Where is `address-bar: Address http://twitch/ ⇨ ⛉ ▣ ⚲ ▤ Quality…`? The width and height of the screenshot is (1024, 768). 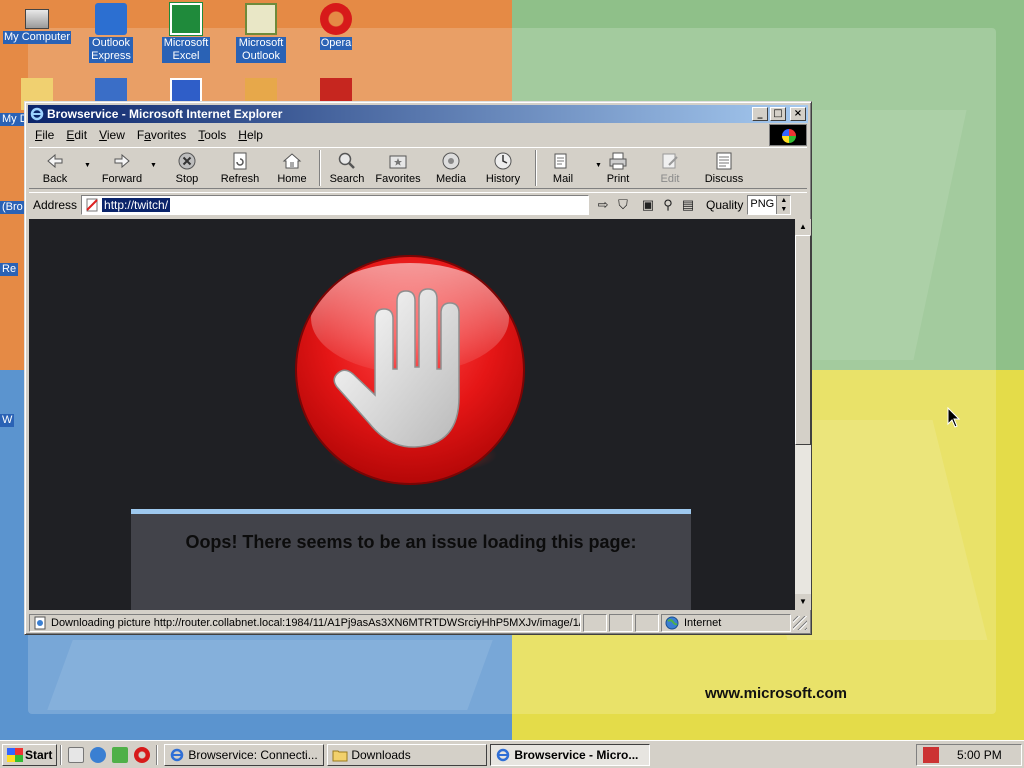 address-bar: Address http://twitch/ ⇨ ⛉ ▣ ⚲ ▤ Quality… is located at coordinates (418, 204).